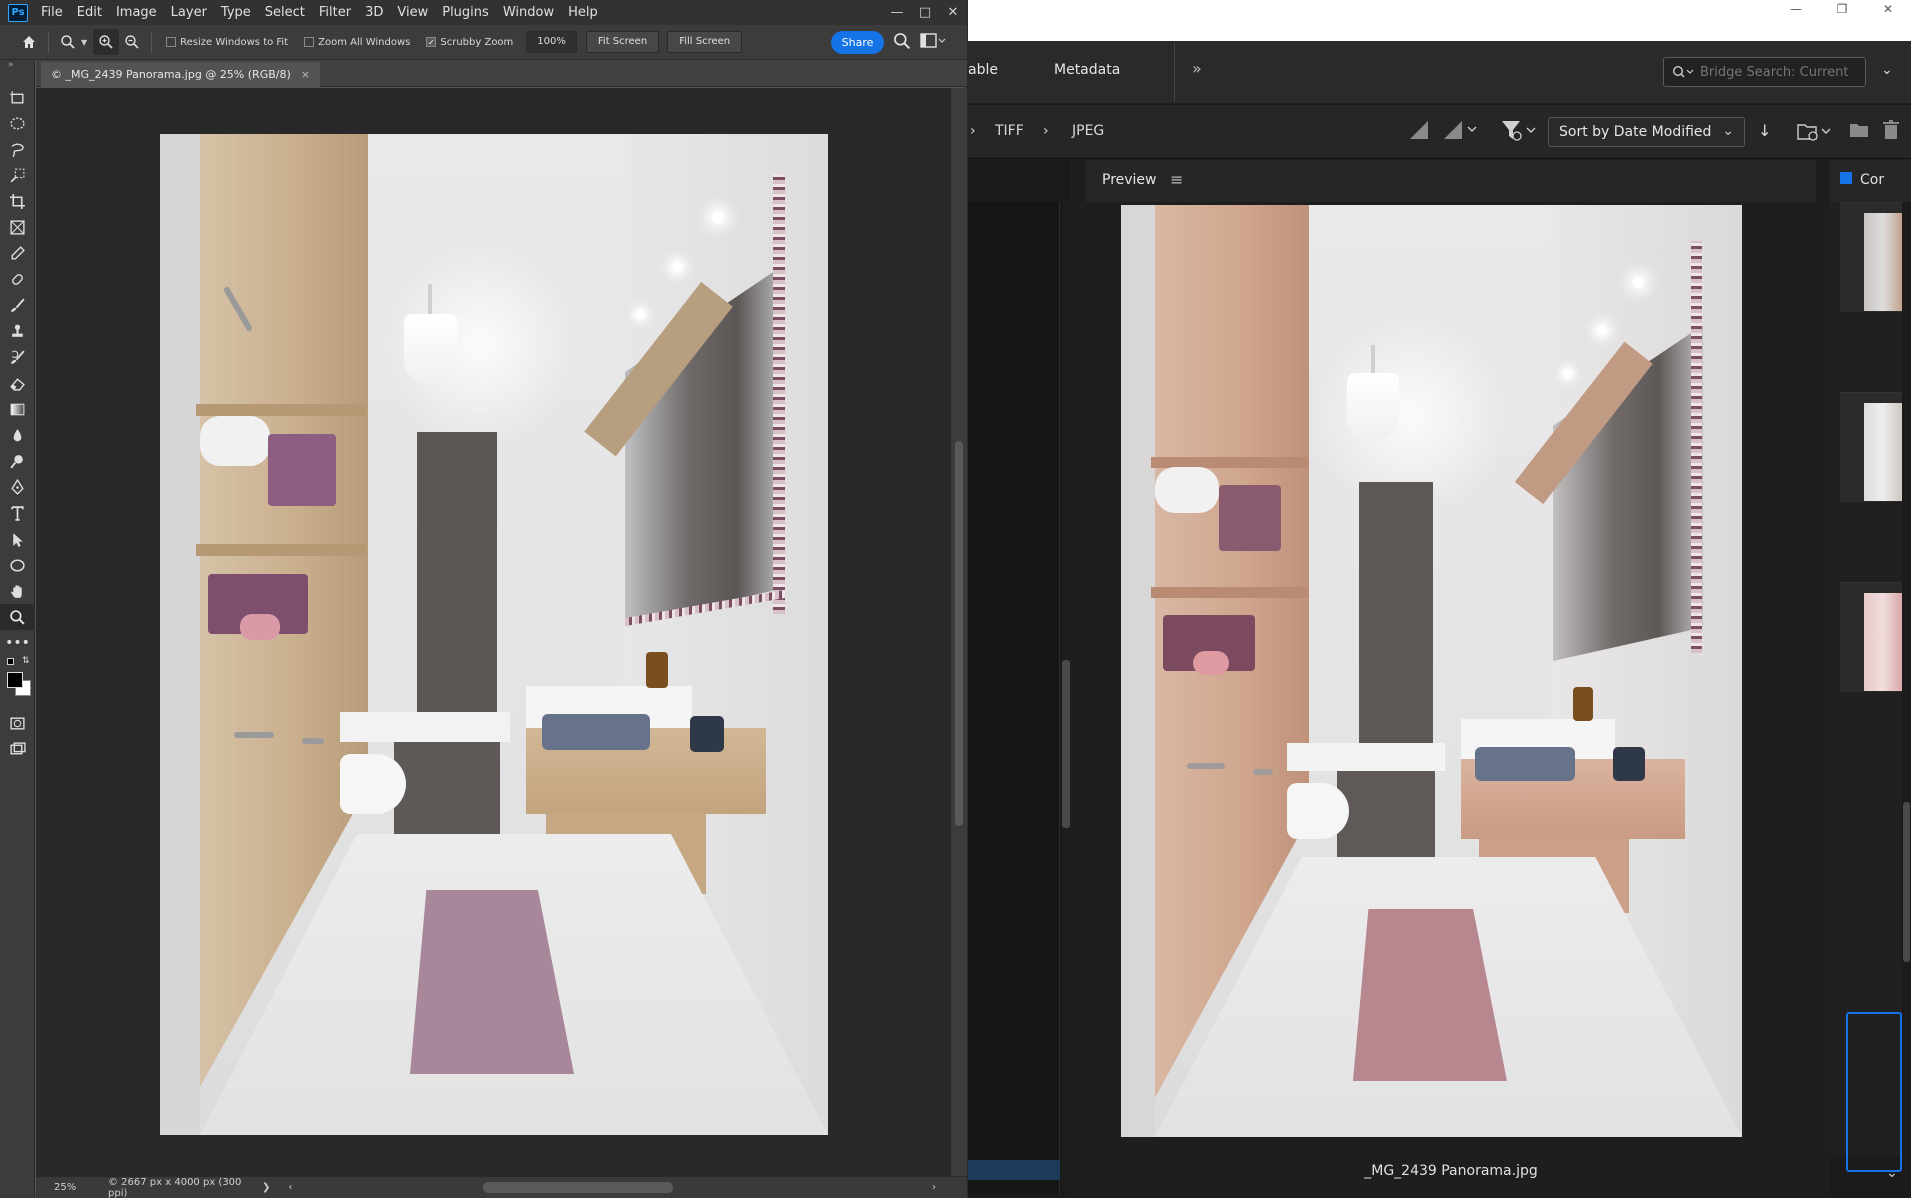 This screenshot has height=1198, width=1911. I want to click on workspace-icon, so click(933, 42).